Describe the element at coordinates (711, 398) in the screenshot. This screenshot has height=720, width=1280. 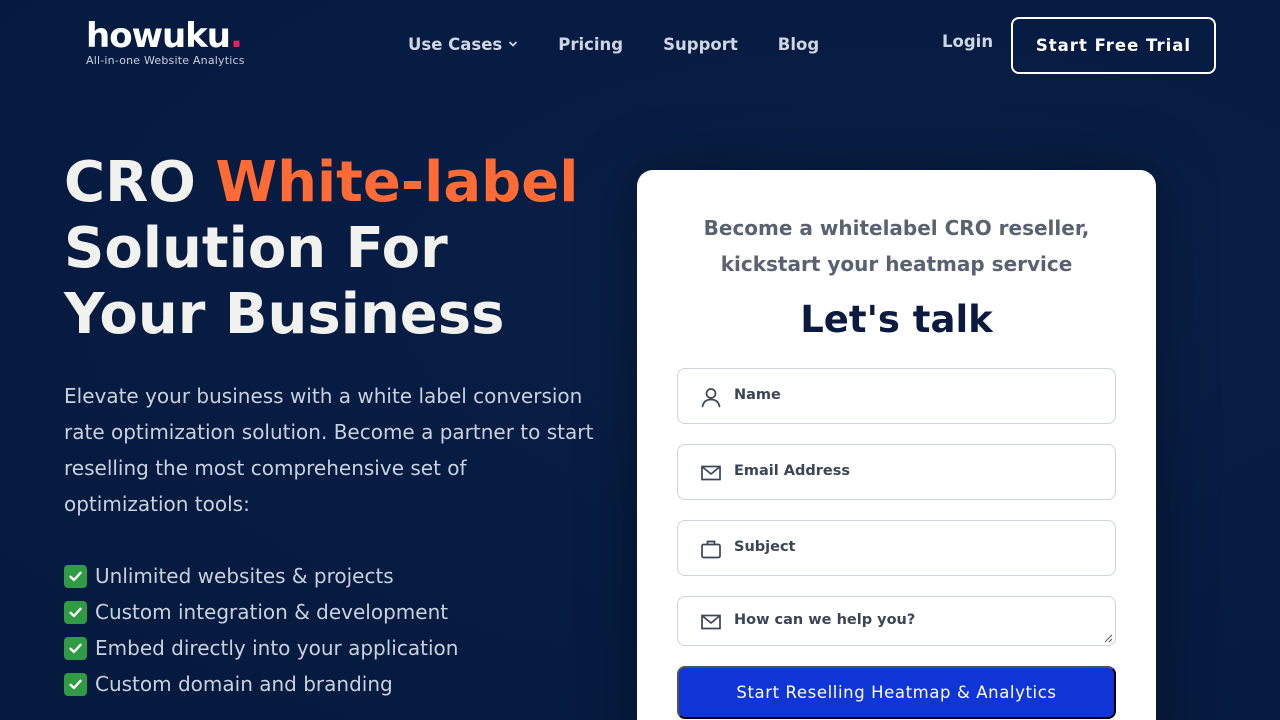
I see `user-icon` at that location.